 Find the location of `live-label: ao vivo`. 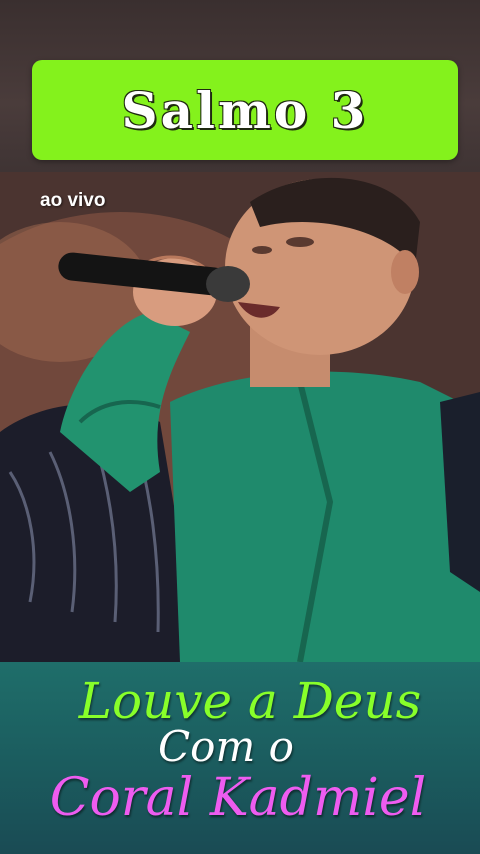

live-label: ao vivo is located at coordinates (73, 200).